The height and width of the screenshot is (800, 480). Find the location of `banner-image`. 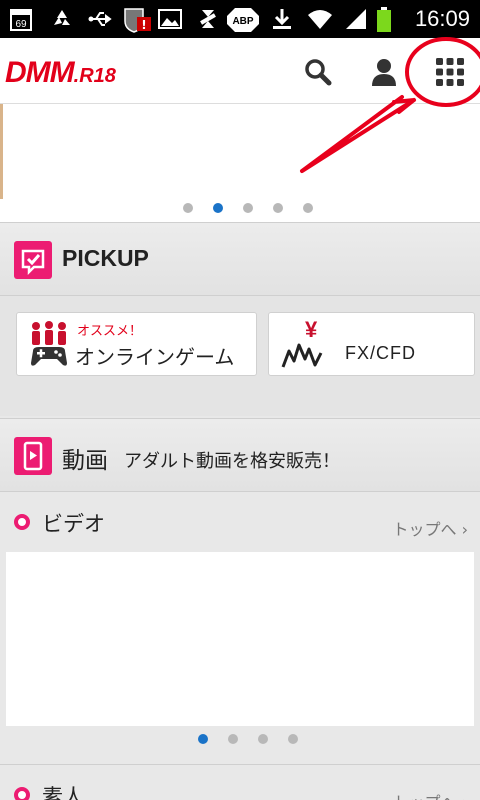

banner-image is located at coordinates (1, 151).